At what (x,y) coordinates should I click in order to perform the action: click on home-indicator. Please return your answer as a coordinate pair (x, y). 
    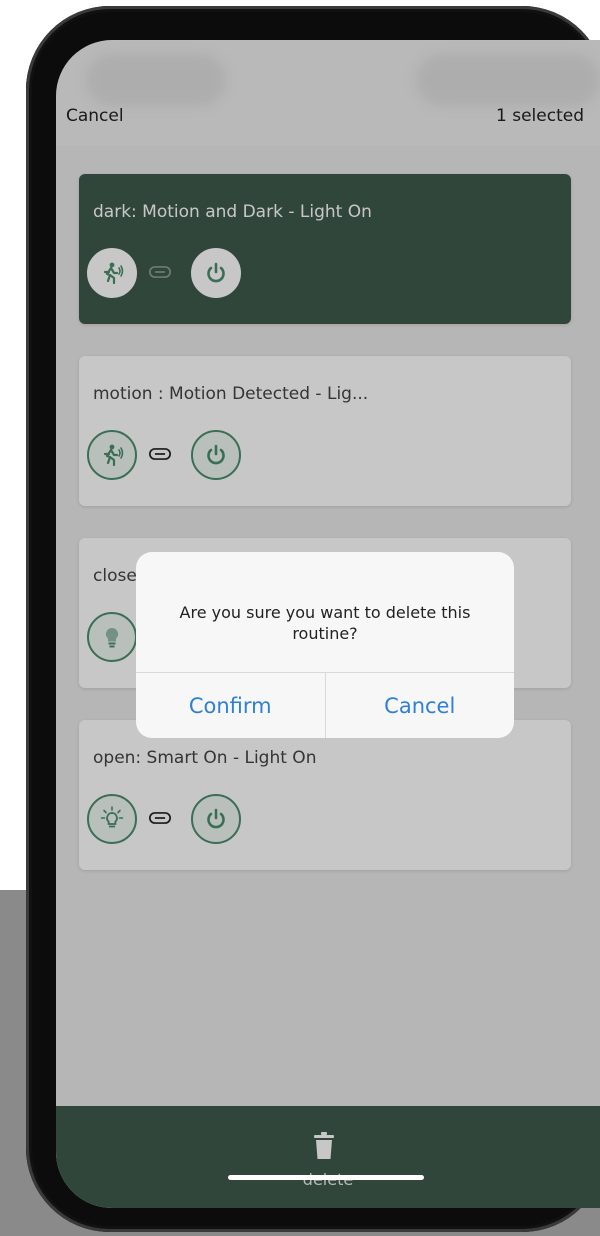
    Looking at the image, I should click on (326, 1177).